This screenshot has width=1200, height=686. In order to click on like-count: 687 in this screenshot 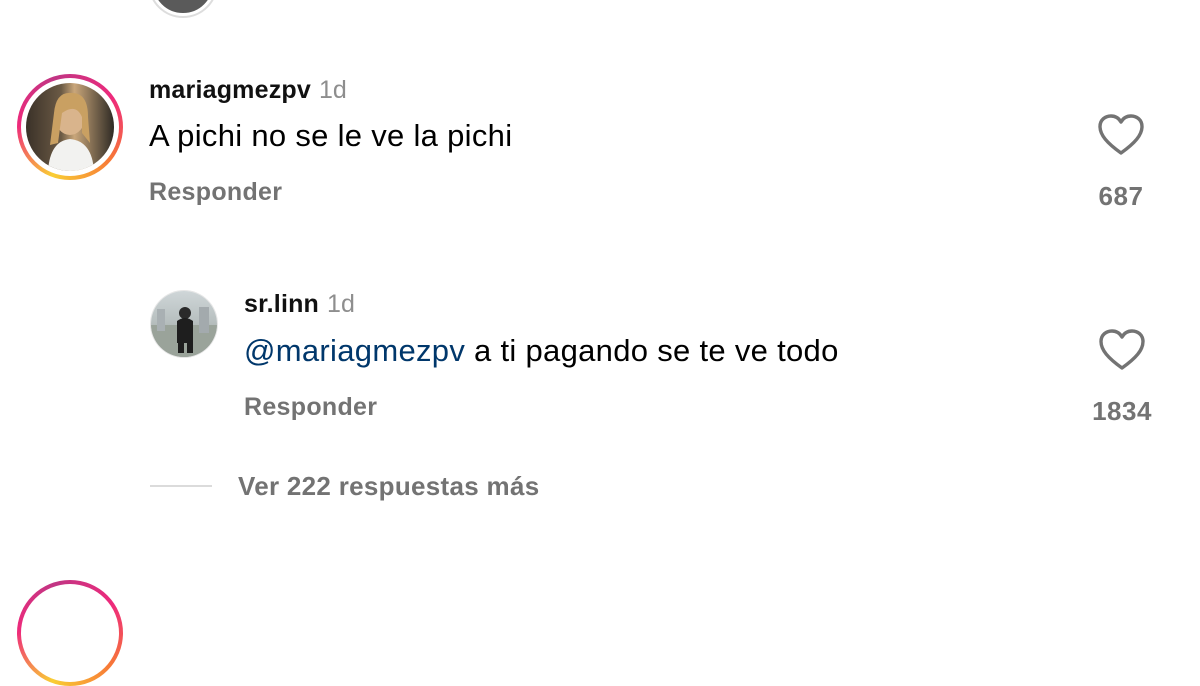, I will do `click(1121, 196)`.